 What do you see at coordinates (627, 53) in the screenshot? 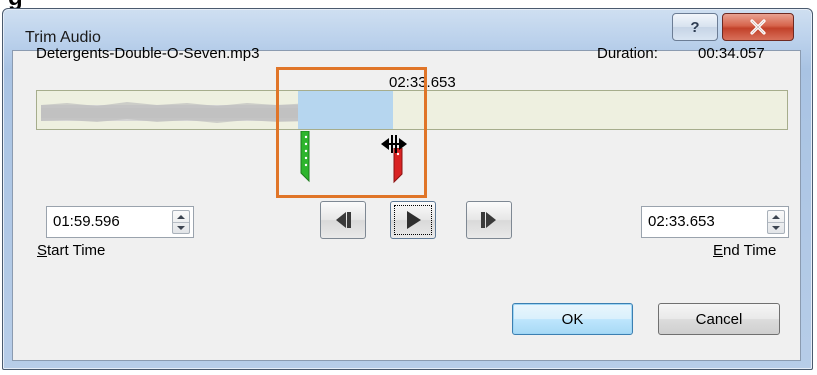
I see `duration-label: Duration:` at bounding box center [627, 53].